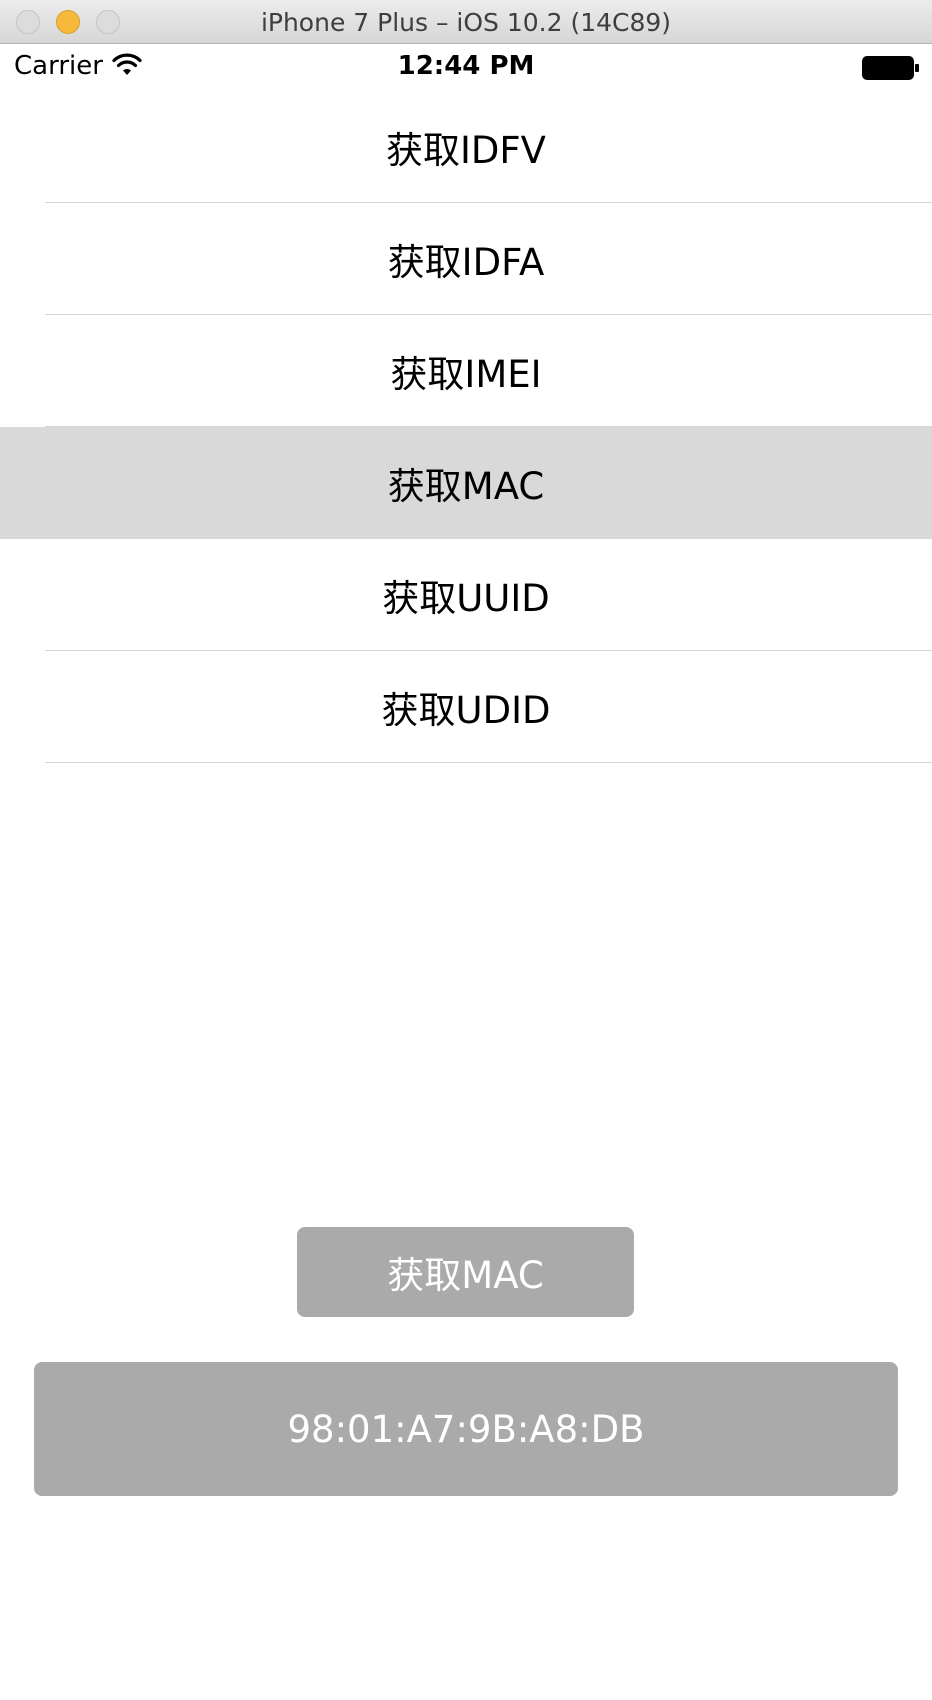 The height and width of the screenshot is (1700, 932). I want to click on row-label: 获取MAC, so click(466, 486).